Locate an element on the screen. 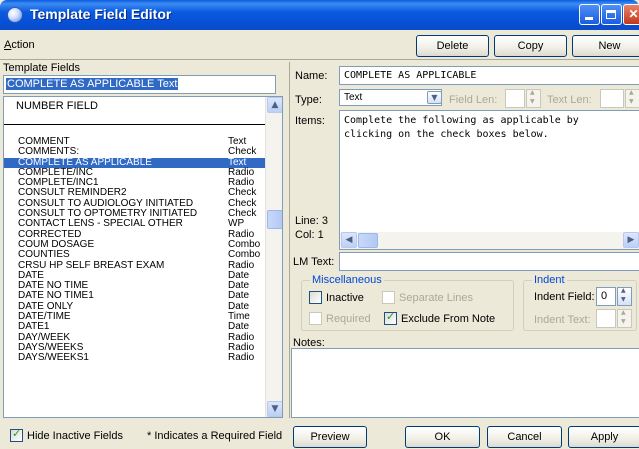  miscellaneous-title: Miscellaneous is located at coordinates (347, 280).